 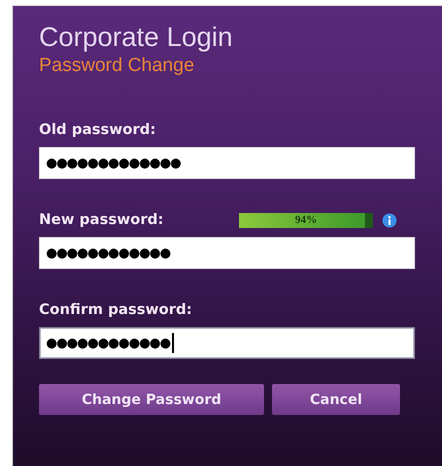 I want to click on dialog-subtitle: Password Change, so click(x=117, y=66).